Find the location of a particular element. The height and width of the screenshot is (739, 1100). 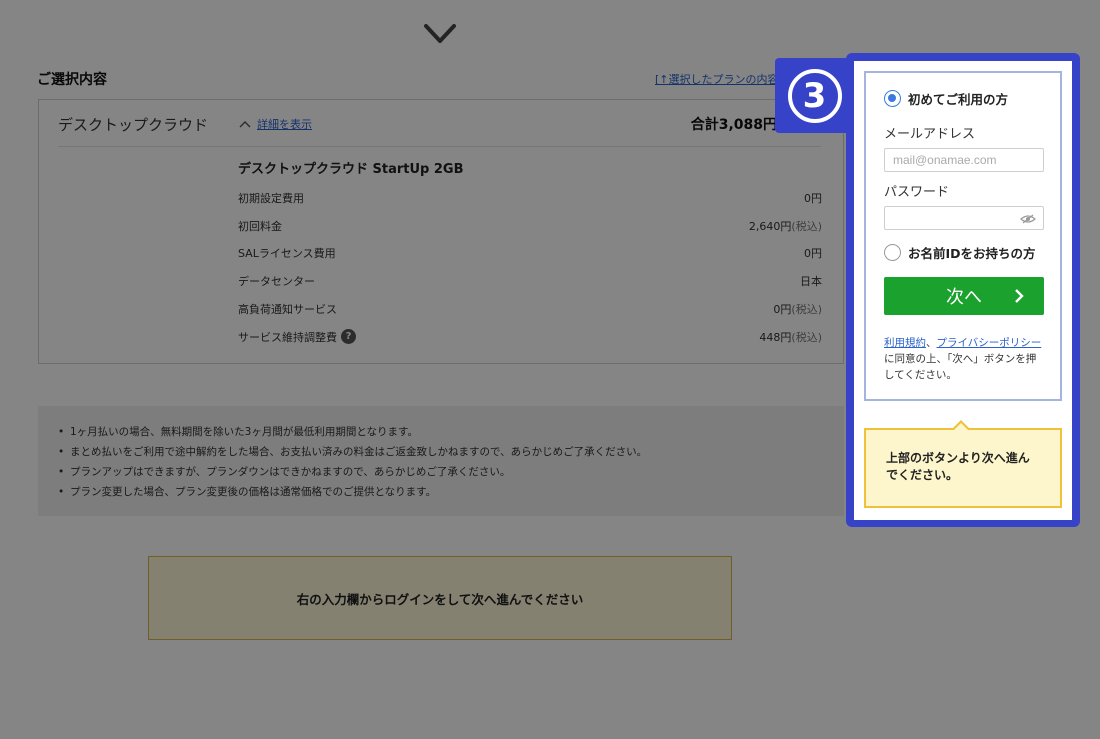

step-number: 3 is located at coordinates (814, 95).